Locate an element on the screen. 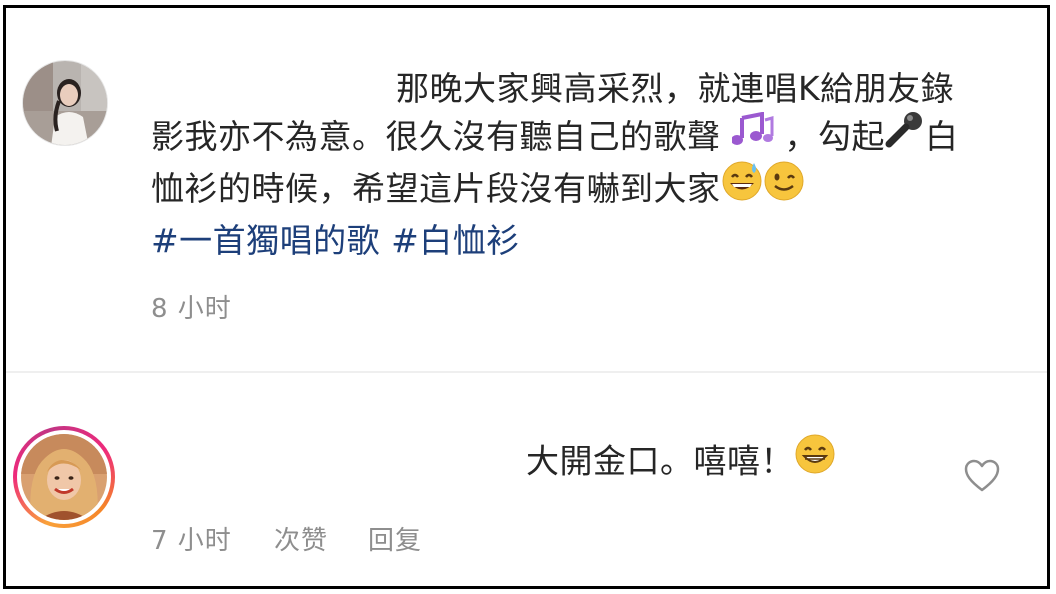  divider is located at coordinates (526, 372).